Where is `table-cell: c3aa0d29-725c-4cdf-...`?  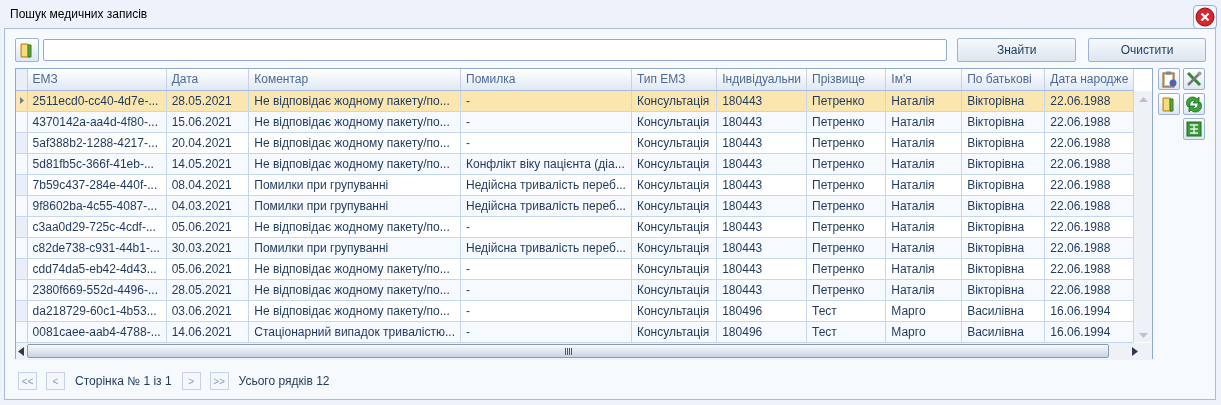
table-cell: c3aa0d29-725c-4cdf-... is located at coordinates (97, 226).